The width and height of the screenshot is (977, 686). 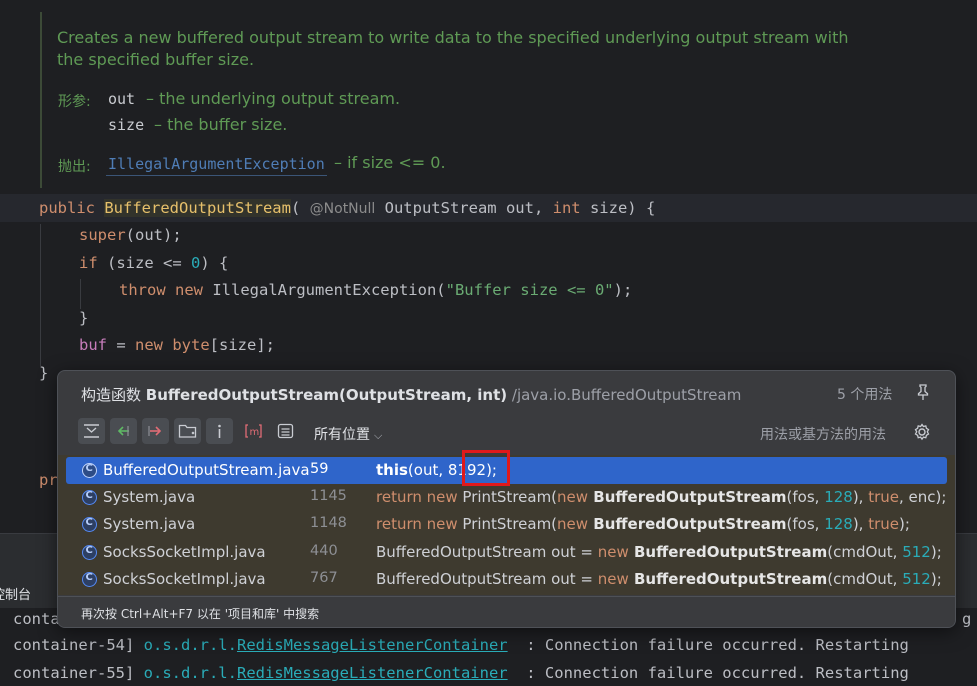 What do you see at coordinates (91, 431) in the screenshot?
I see `merge-icon` at bounding box center [91, 431].